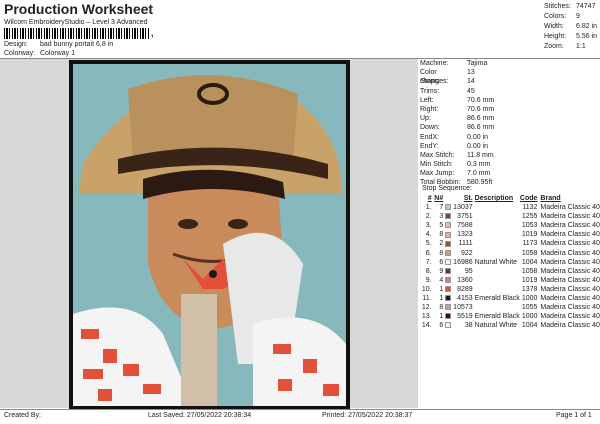 This screenshot has height=424, width=600. I want to click on design-value: bad bunny portait 6,8 in, so click(76, 44).